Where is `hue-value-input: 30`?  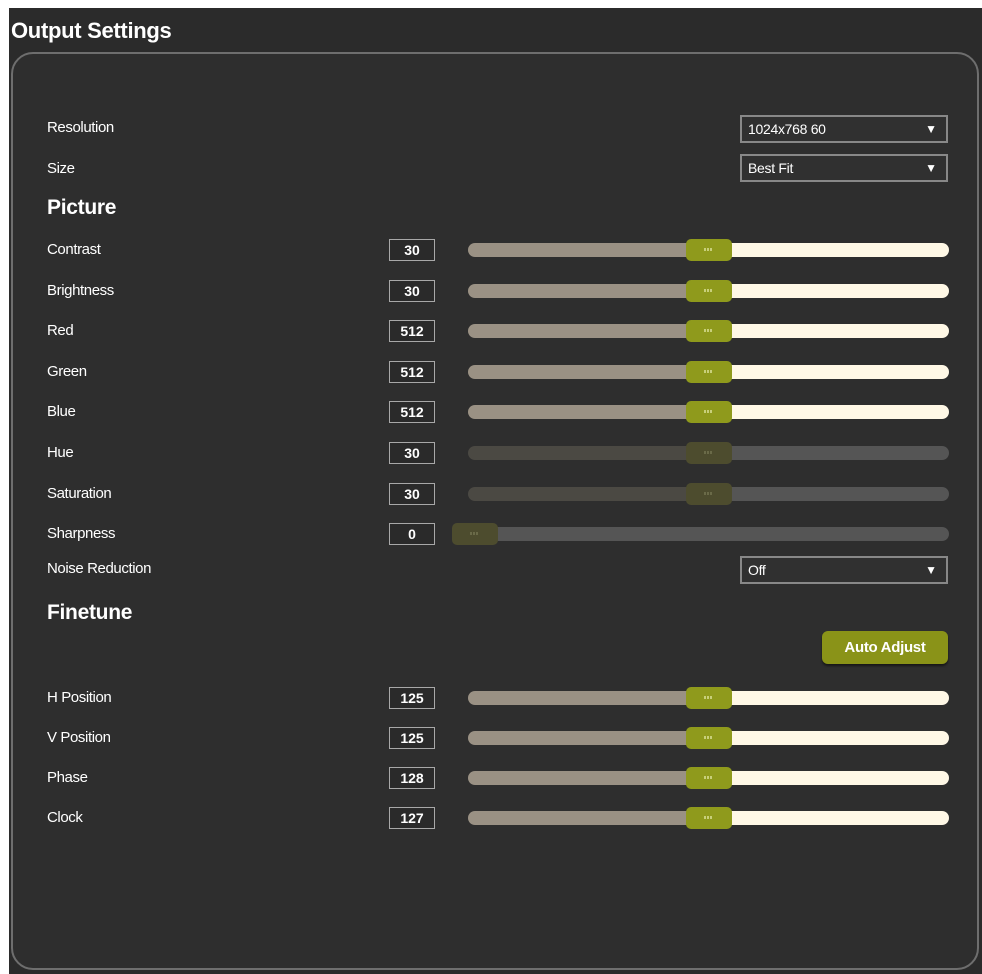
hue-value-input: 30 is located at coordinates (412, 453).